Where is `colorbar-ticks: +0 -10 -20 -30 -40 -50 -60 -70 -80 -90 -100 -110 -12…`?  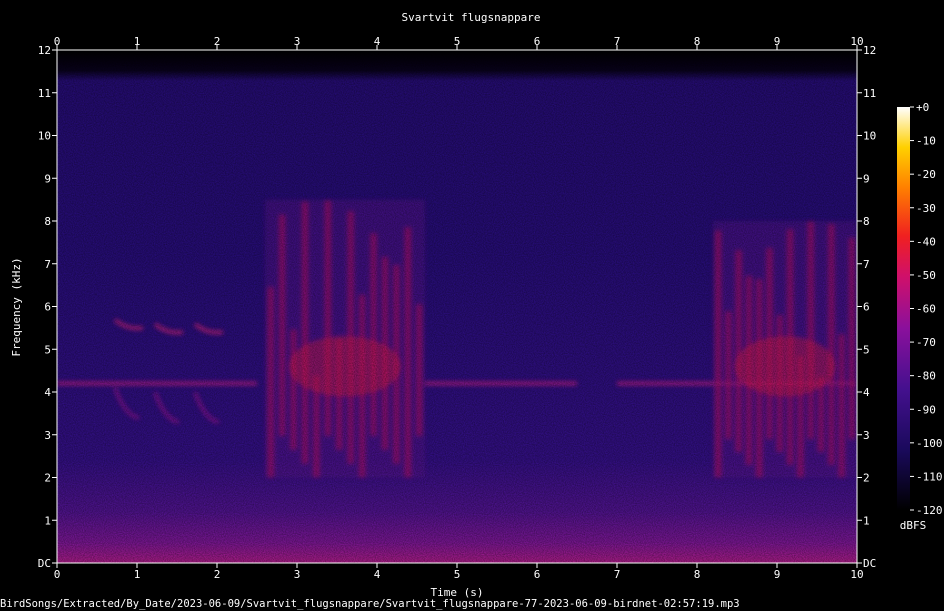
colorbar-ticks: +0 -10 -20 -30 -40 -50 -60 -70 -80 -90 -100 -110 -12… is located at coordinates (926, 309).